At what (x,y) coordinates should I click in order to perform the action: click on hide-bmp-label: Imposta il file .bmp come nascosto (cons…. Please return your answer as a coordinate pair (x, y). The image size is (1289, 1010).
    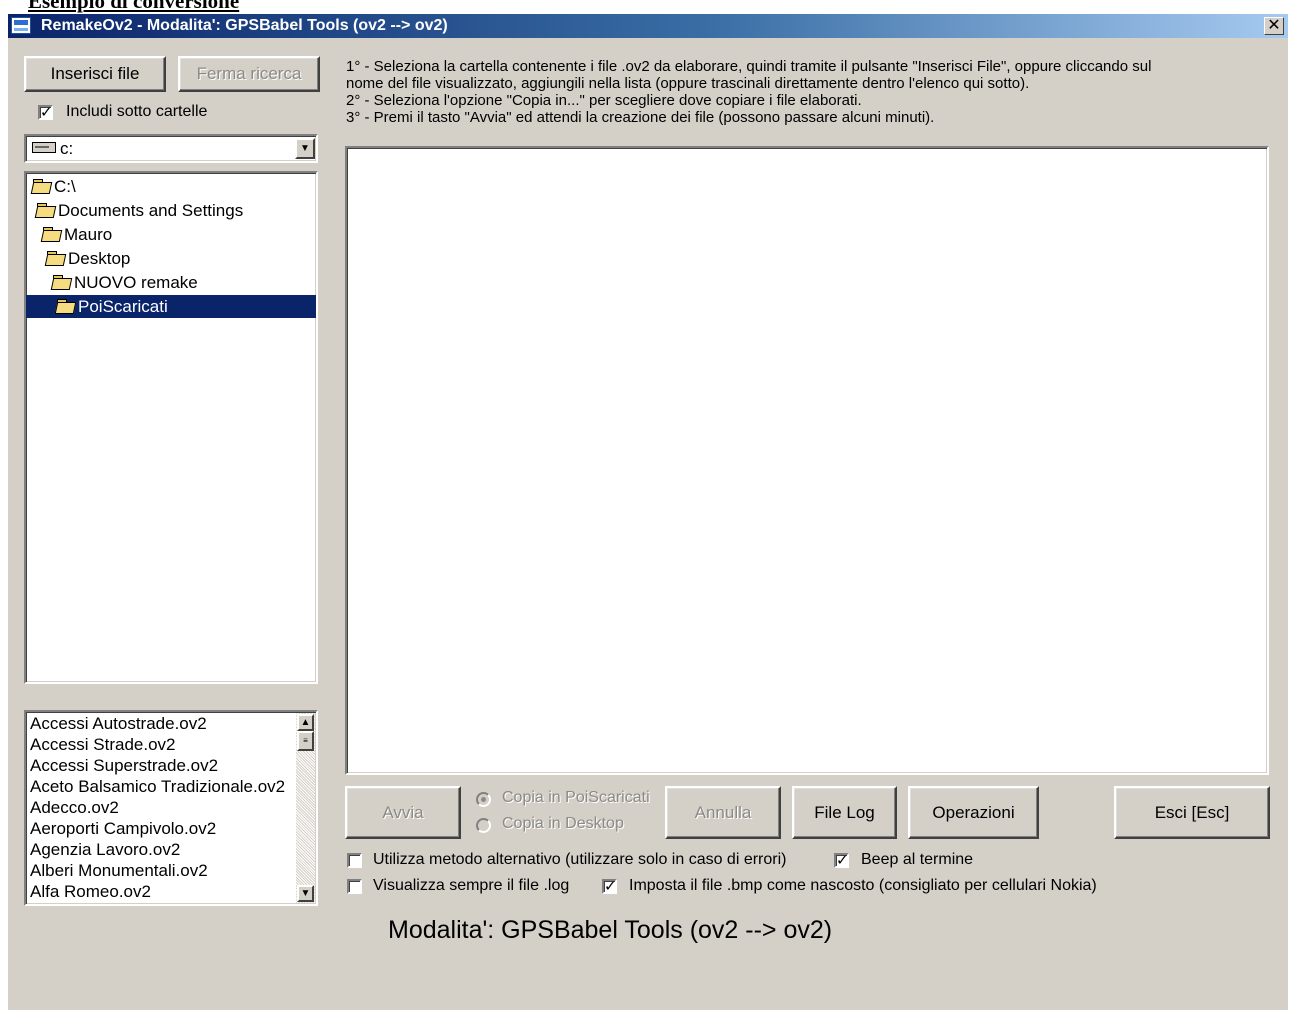
    Looking at the image, I should click on (863, 885).